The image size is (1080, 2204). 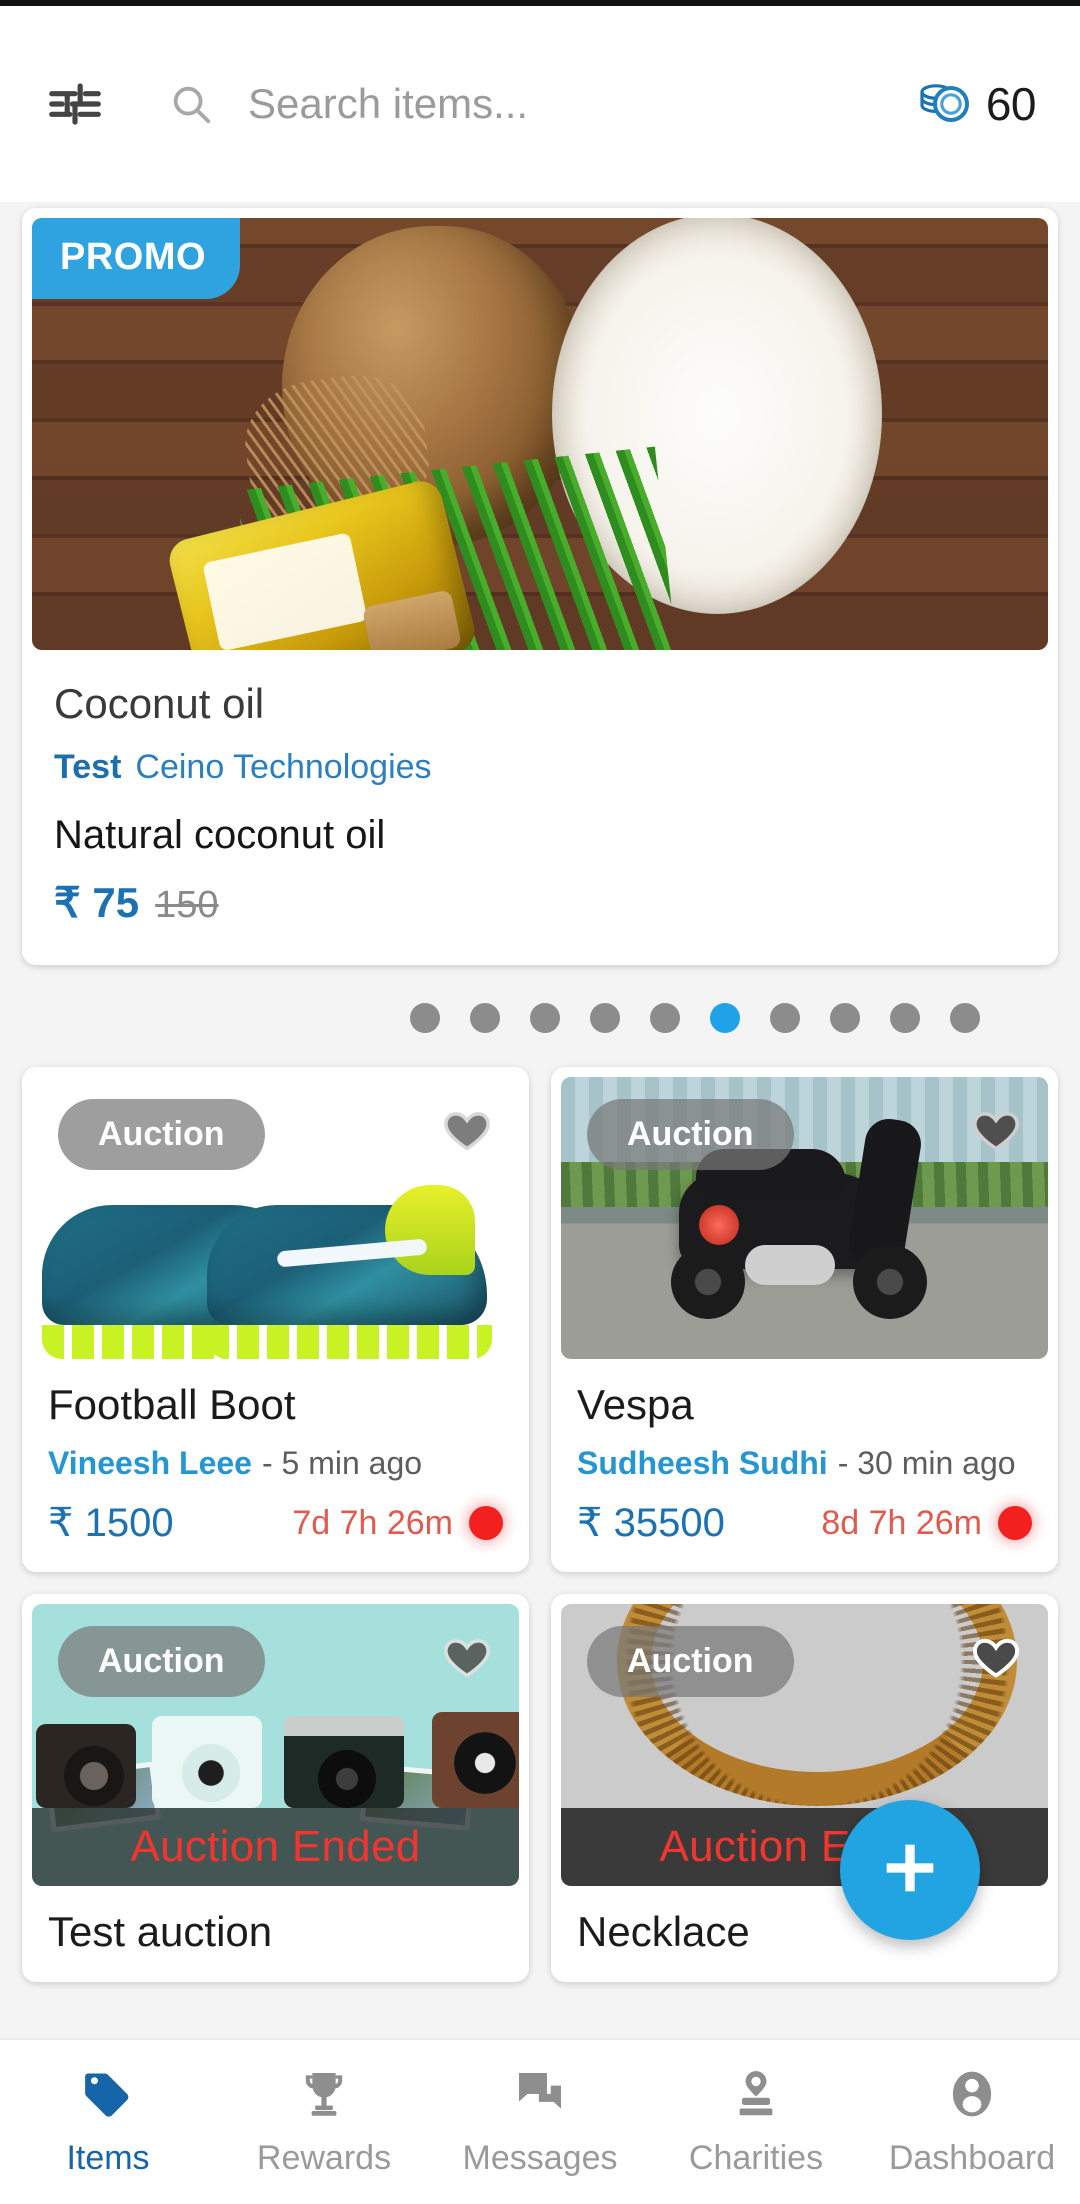 I want to click on promo-subtitle: Test Ceino Technologies, so click(x=540, y=767).